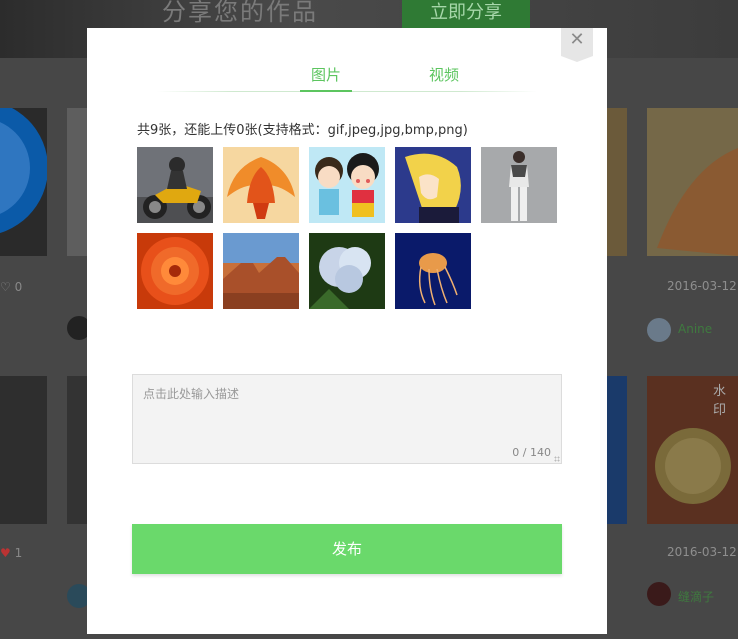  I want to click on close-icon: ✕, so click(577, 39).